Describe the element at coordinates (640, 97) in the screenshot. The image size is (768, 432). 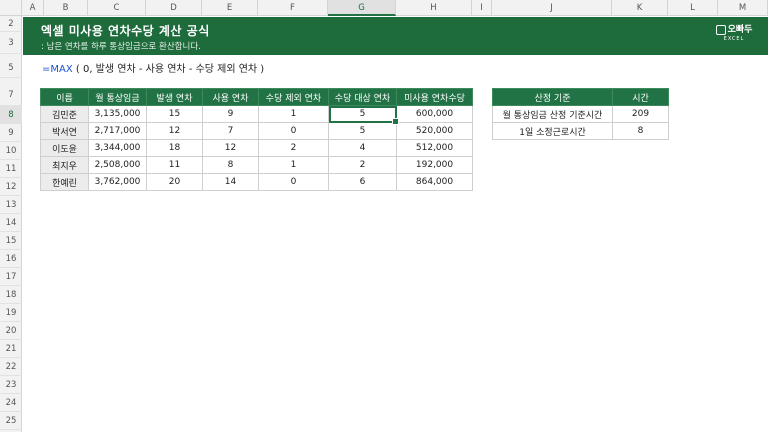
I see `header-hours: 시간` at that location.